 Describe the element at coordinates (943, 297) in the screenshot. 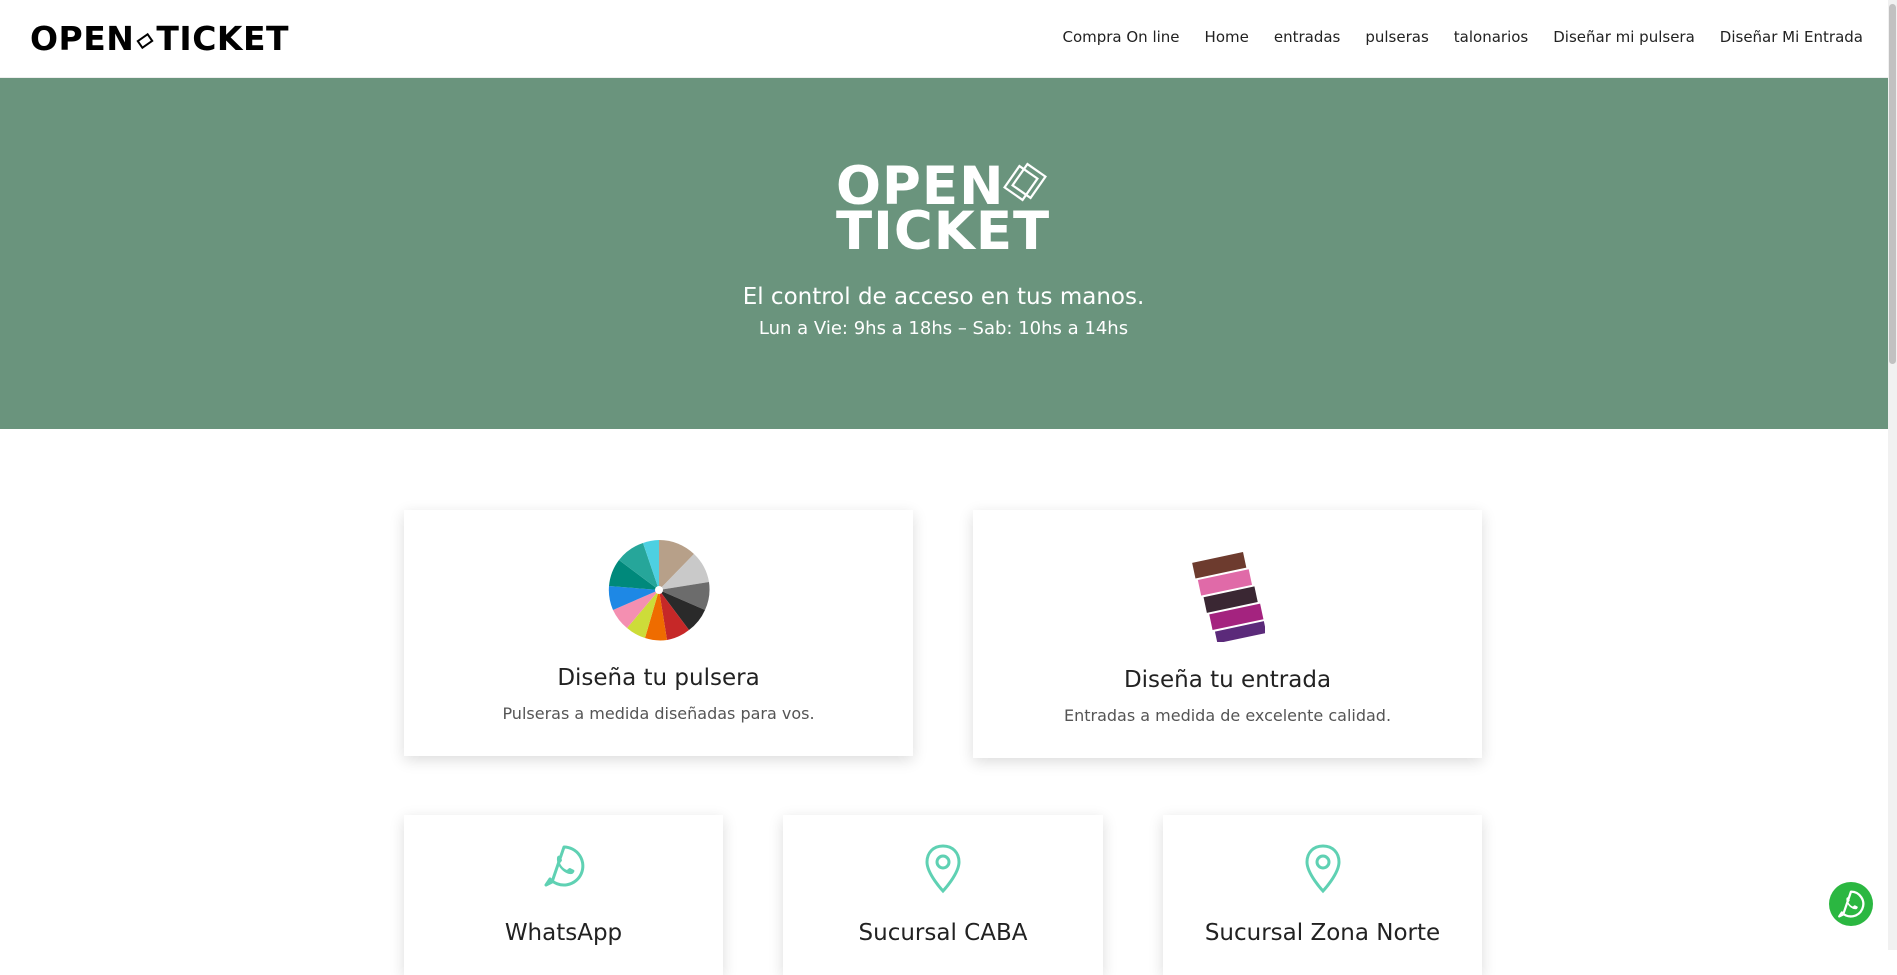

I see `hero-tagline: El control de acceso en tus manos.` at that location.